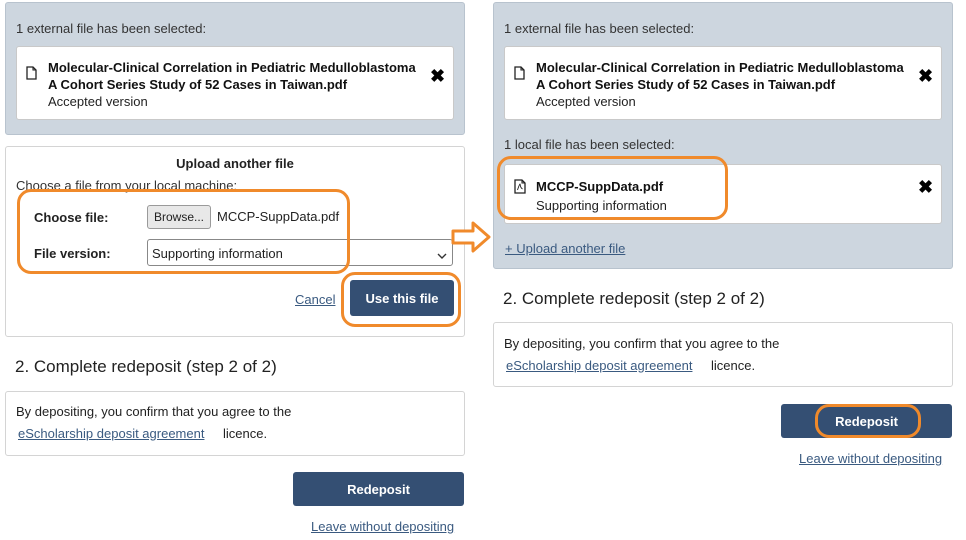 The height and width of the screenshot is (540, 966). I want to click on left-agreement-suffix: licence., so click(245, 433).